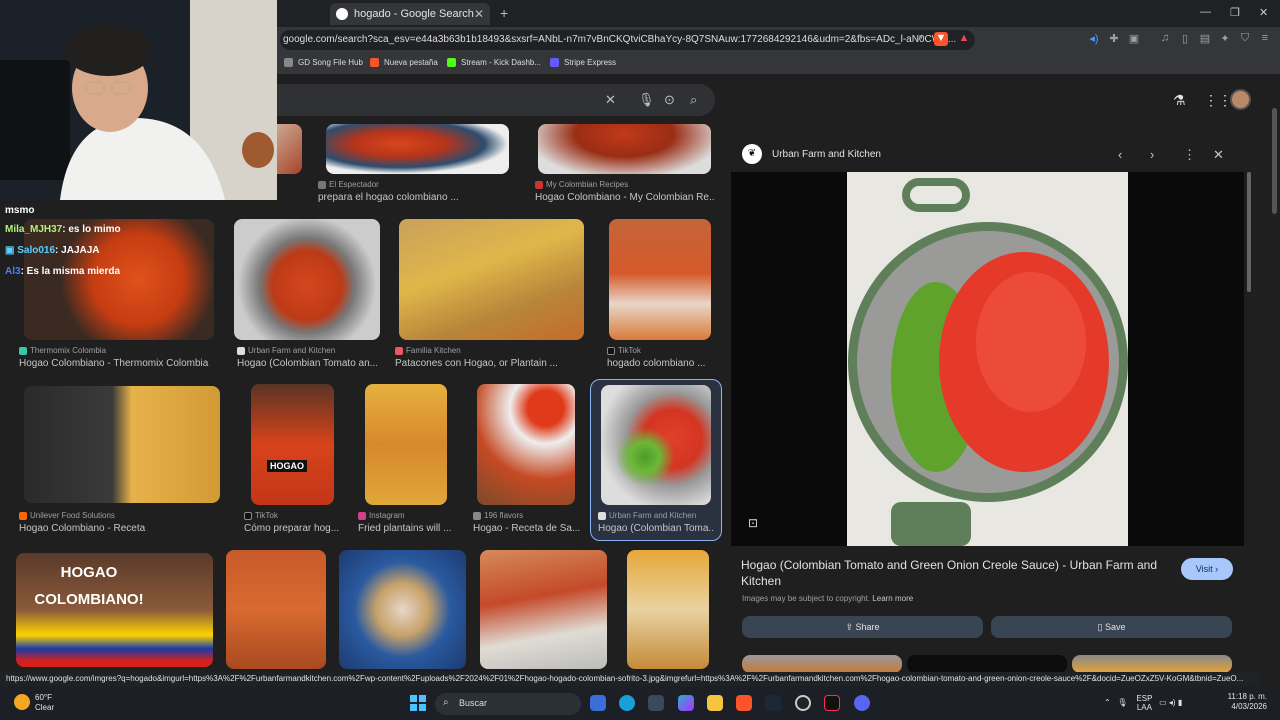  I want to click on system-tray: ⌃ 🎙 ESP LAA ▭ ◂) ▮, so click(1143, 703).